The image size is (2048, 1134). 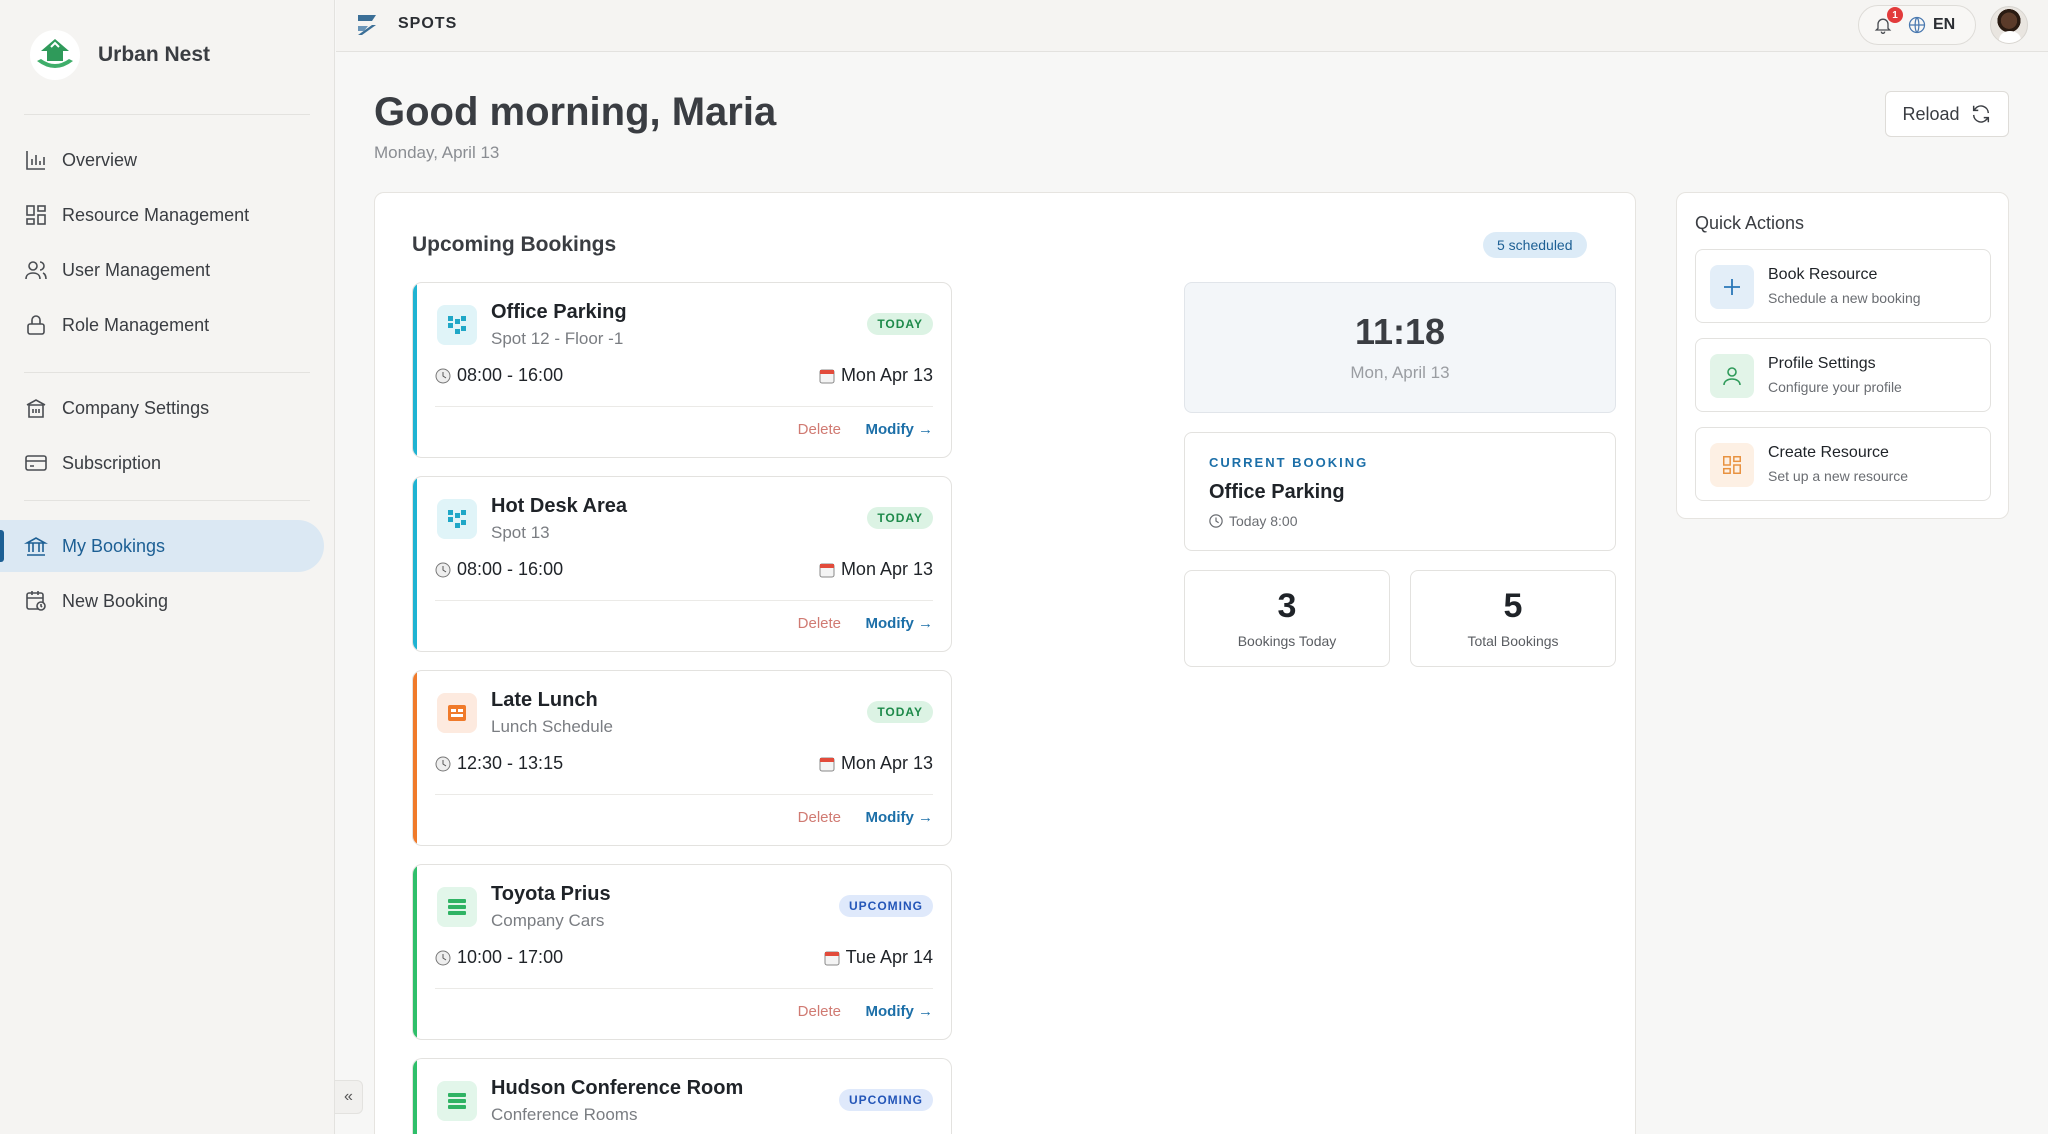 I want to click on sidebar-item-label: User Management, so click(x=136, y=269).